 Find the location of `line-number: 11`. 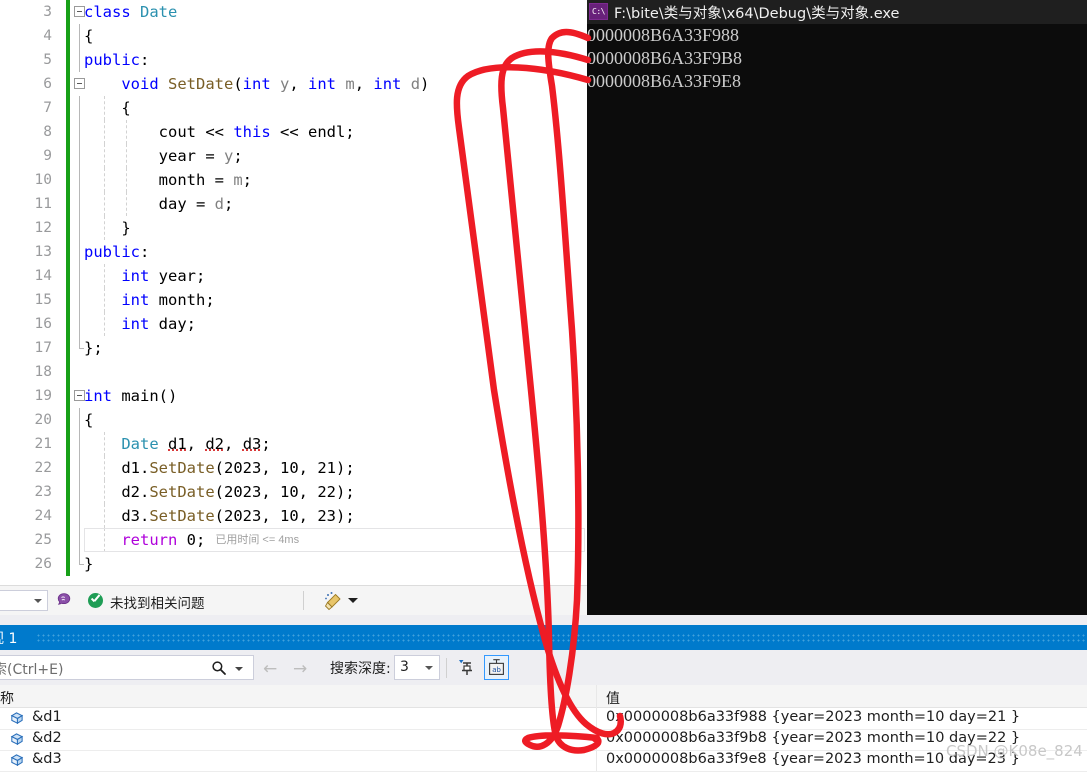

line-number: 11 is located at coordinates (43, 204).